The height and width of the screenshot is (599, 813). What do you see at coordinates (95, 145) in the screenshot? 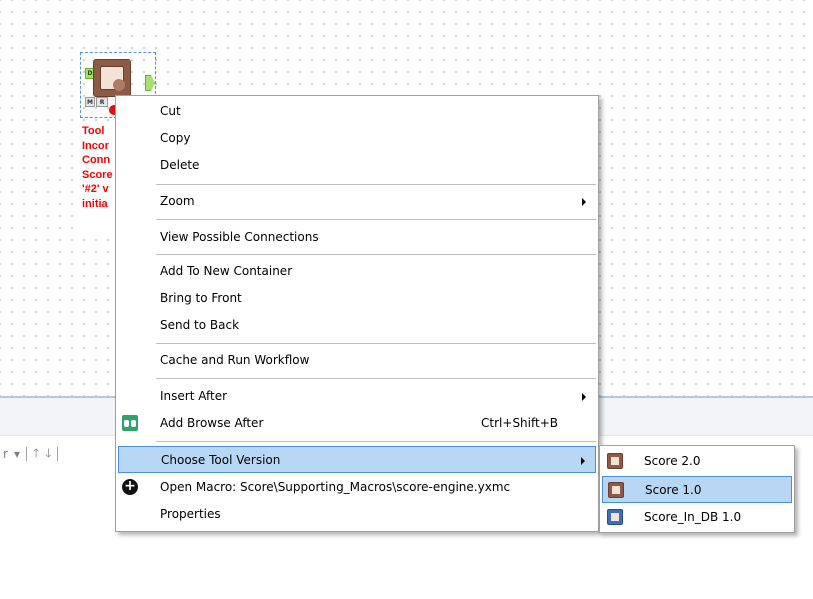
I see `annotation-line: Incor` at bounding box center [95, 145].